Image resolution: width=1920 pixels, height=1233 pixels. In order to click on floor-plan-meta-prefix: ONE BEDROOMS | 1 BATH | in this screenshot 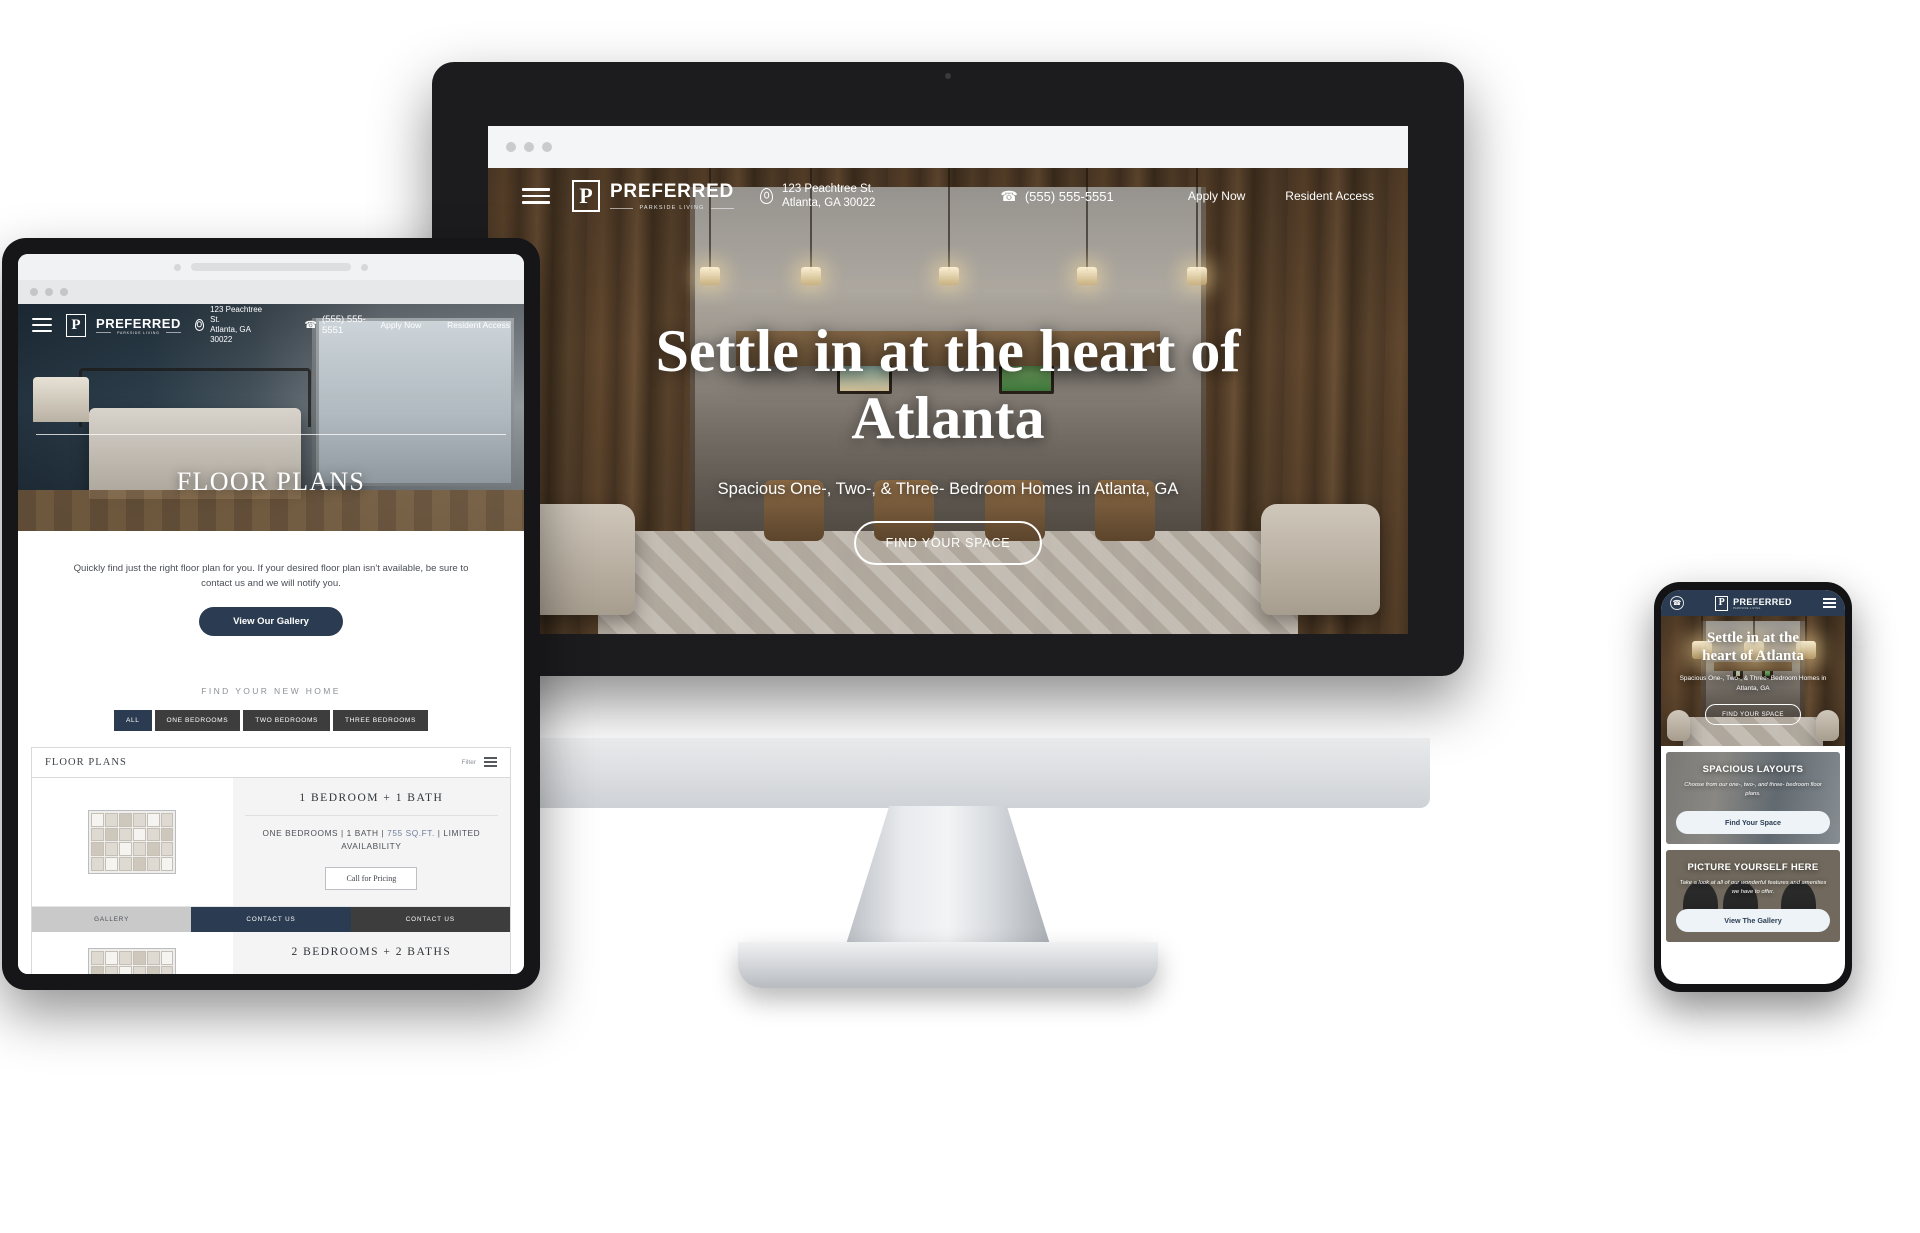, I will do `click(325, 832)`.